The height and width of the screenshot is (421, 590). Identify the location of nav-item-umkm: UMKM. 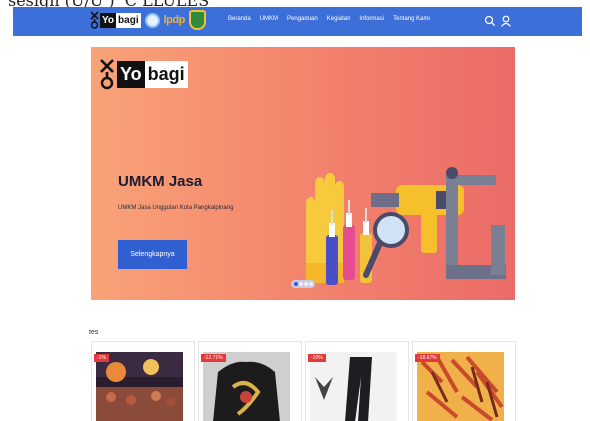
(269, 19).